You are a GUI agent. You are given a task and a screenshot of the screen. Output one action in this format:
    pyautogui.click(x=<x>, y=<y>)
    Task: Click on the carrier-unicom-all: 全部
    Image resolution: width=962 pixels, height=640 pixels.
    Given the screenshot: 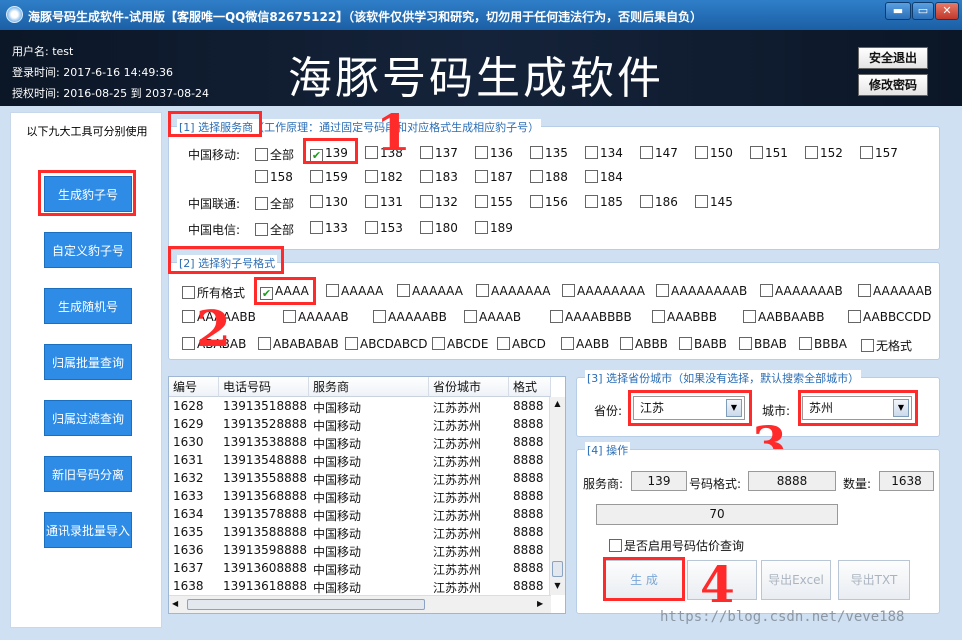 What is the action you would take?
    pyautogui.click(x=274, y=203)
    